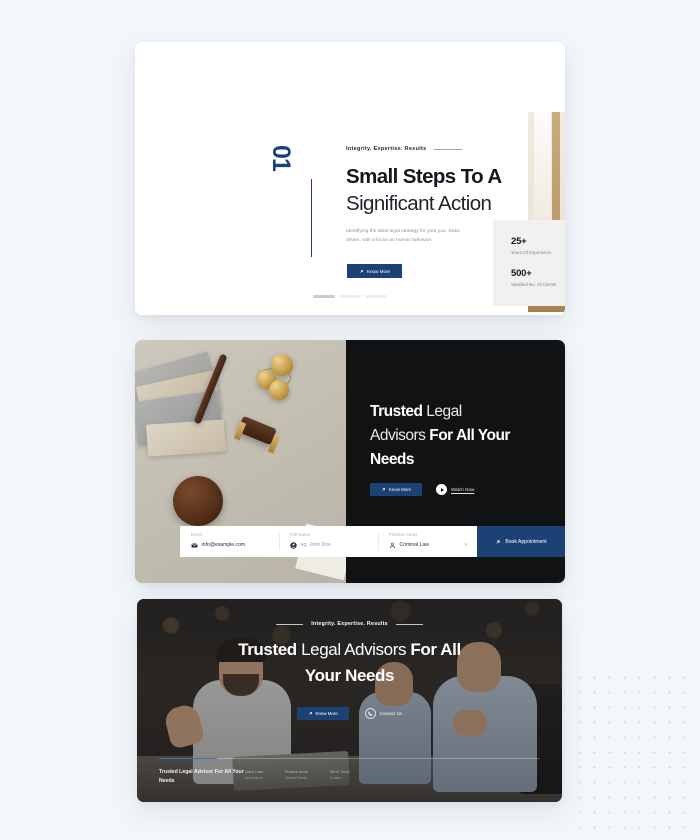 The image size is (700, 840). I want to click on heading-light: Legal Advisors, so click(356, 649).